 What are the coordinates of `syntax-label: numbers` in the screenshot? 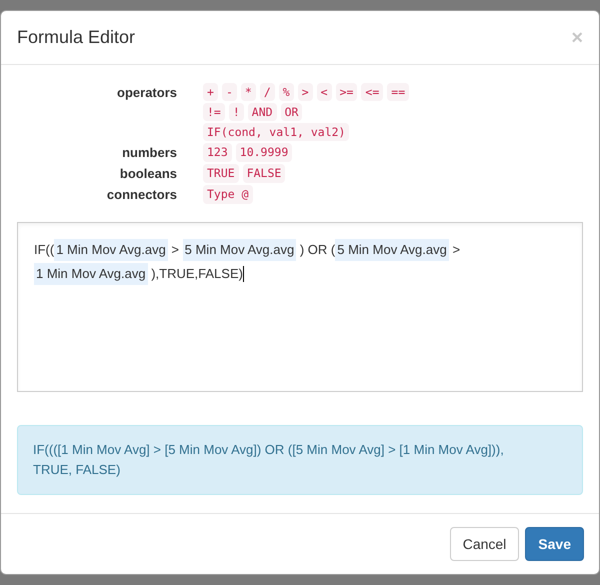 It's located at (149, 153).